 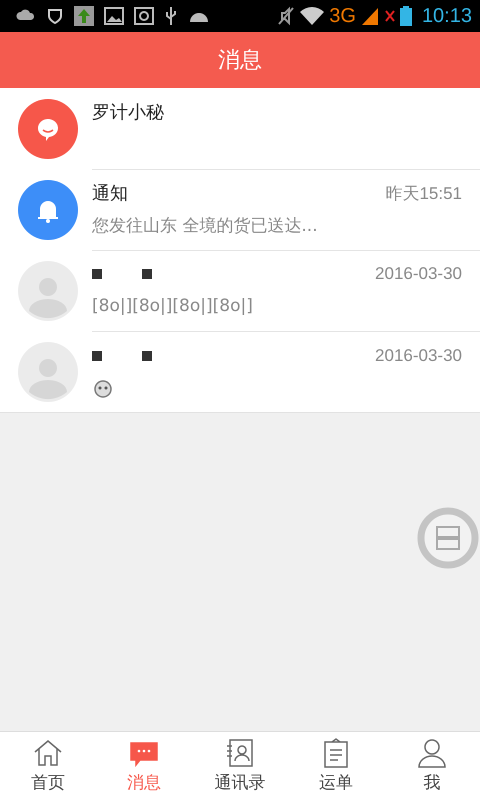 I want to click on floating-menu-button, so click(x=448, y=538).